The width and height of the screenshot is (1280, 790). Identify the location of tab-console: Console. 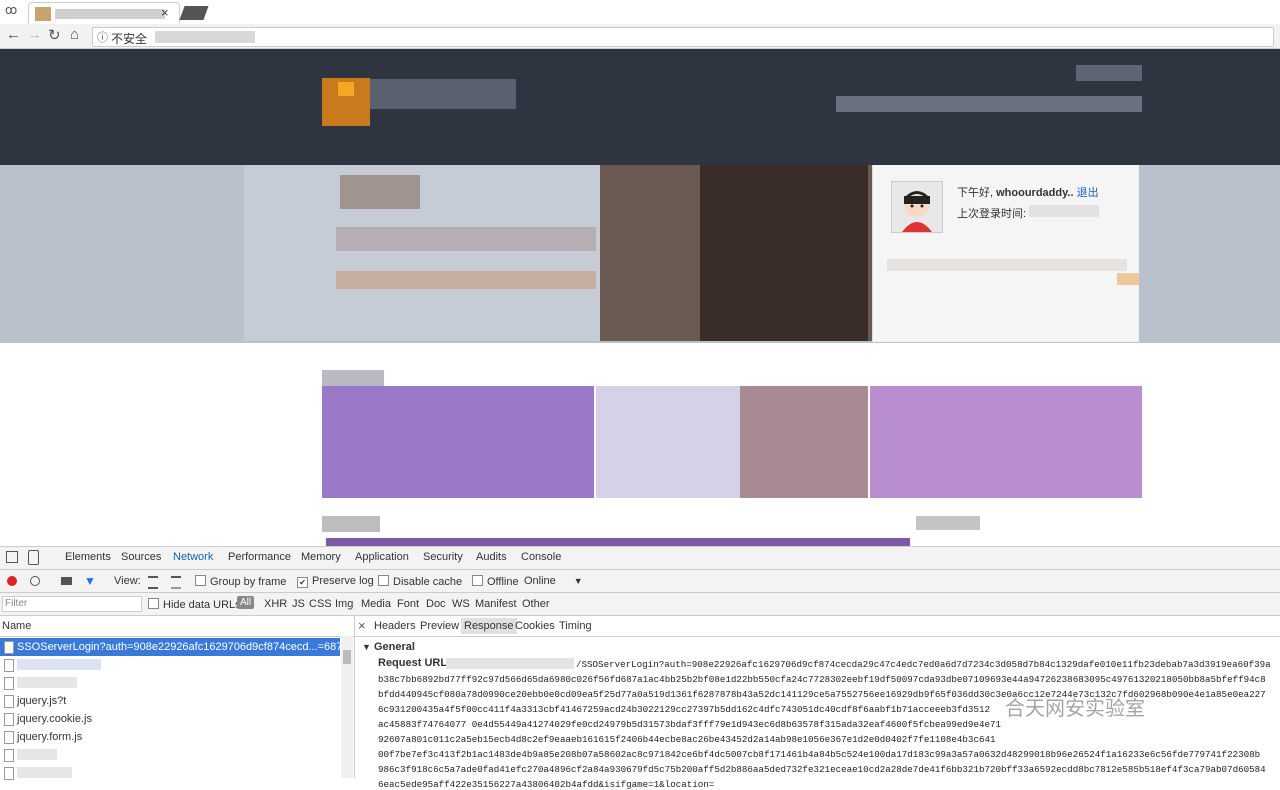
(541, 557).